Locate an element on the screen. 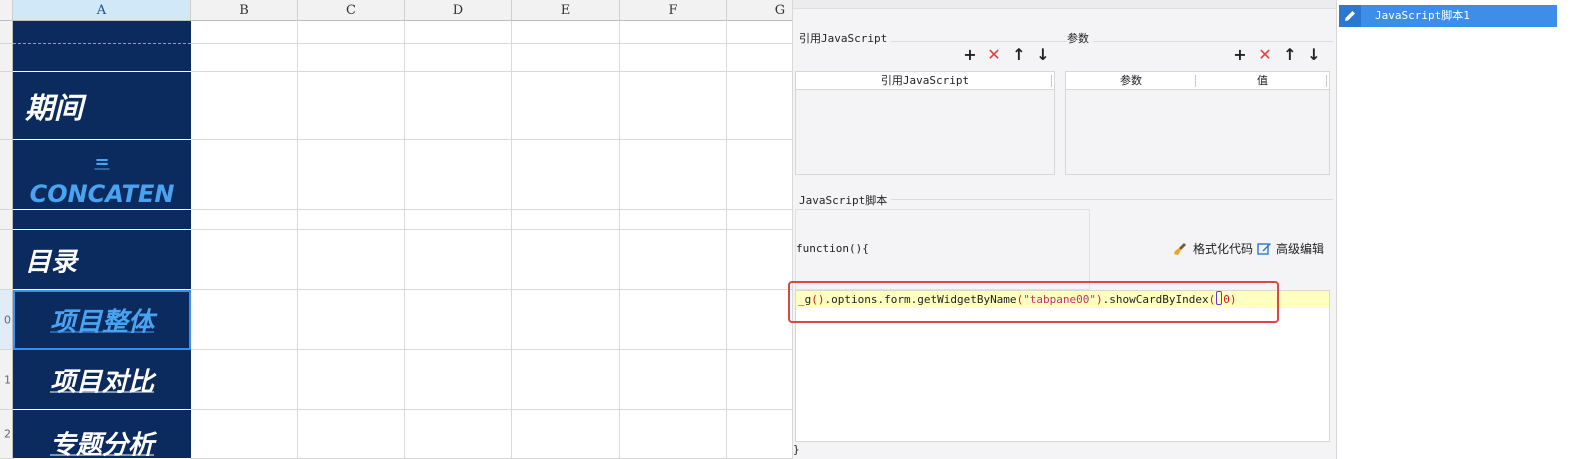  ref-js-move-up-button: ↑ is located at coordinates (1019, 55).